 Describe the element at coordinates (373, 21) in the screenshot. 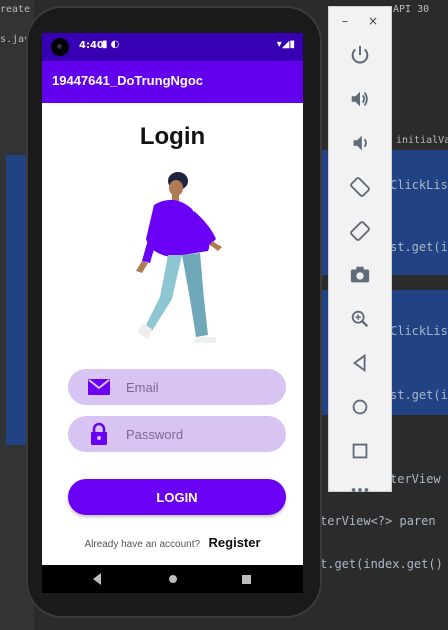

I see `close-button: ×` at that location.